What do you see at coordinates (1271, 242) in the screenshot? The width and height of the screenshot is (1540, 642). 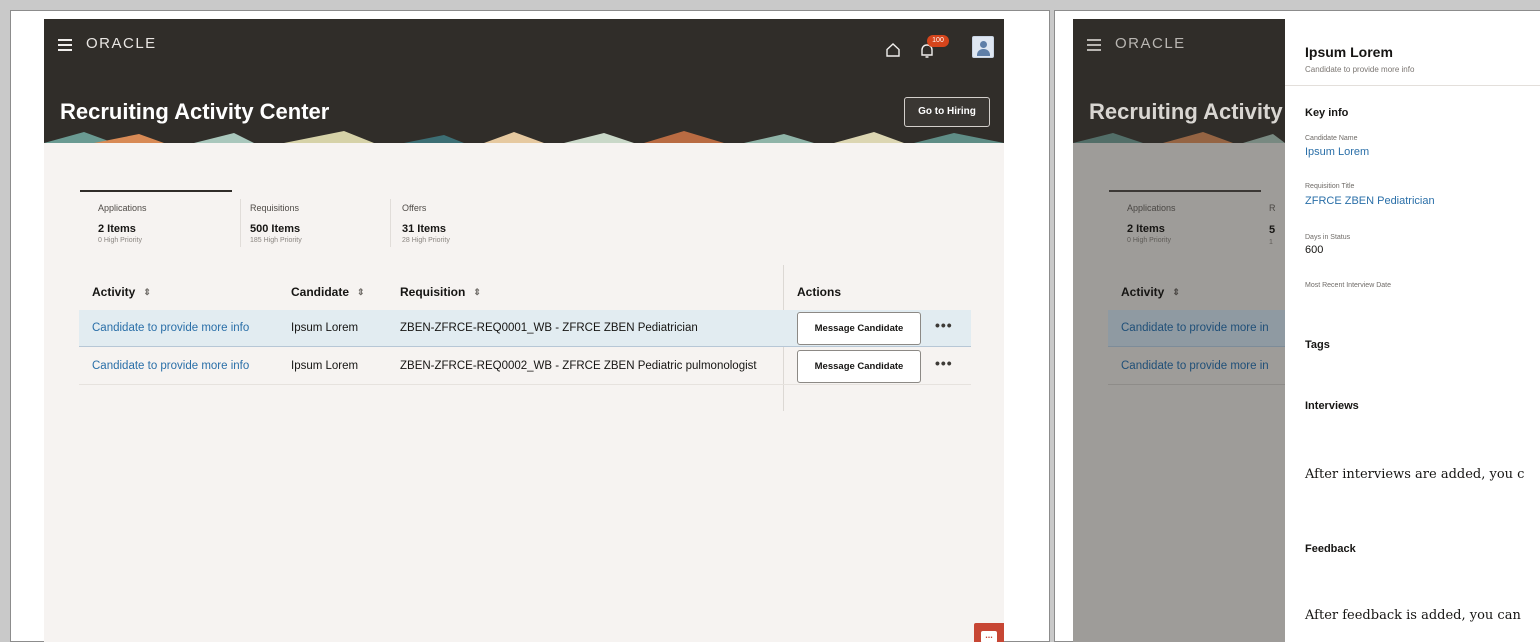 I see `metric-subtext-partial: 1` at bounding box center [1271, 242].